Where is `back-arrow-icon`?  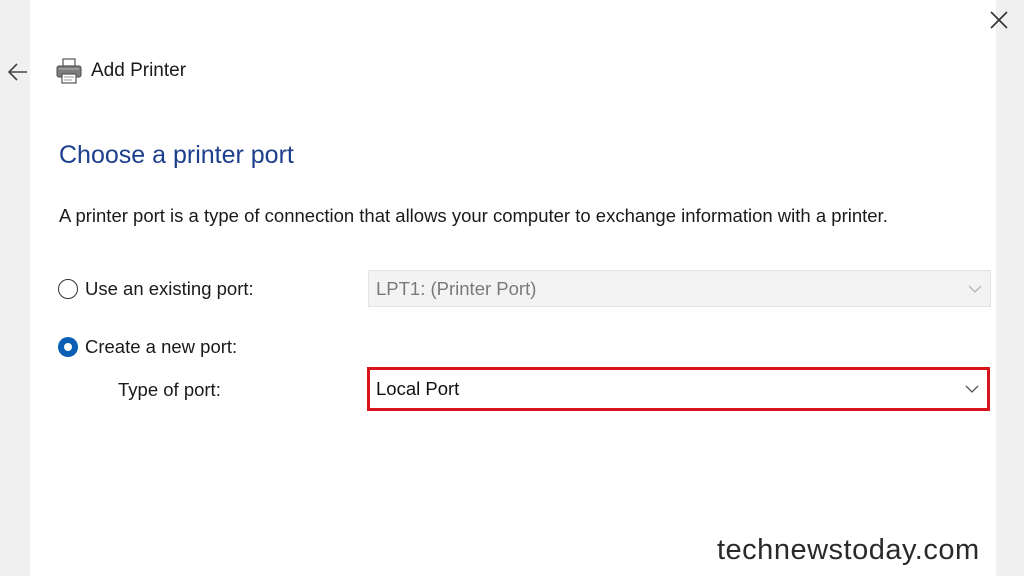
back-arrow-icon is located at coordinates (17, 72).